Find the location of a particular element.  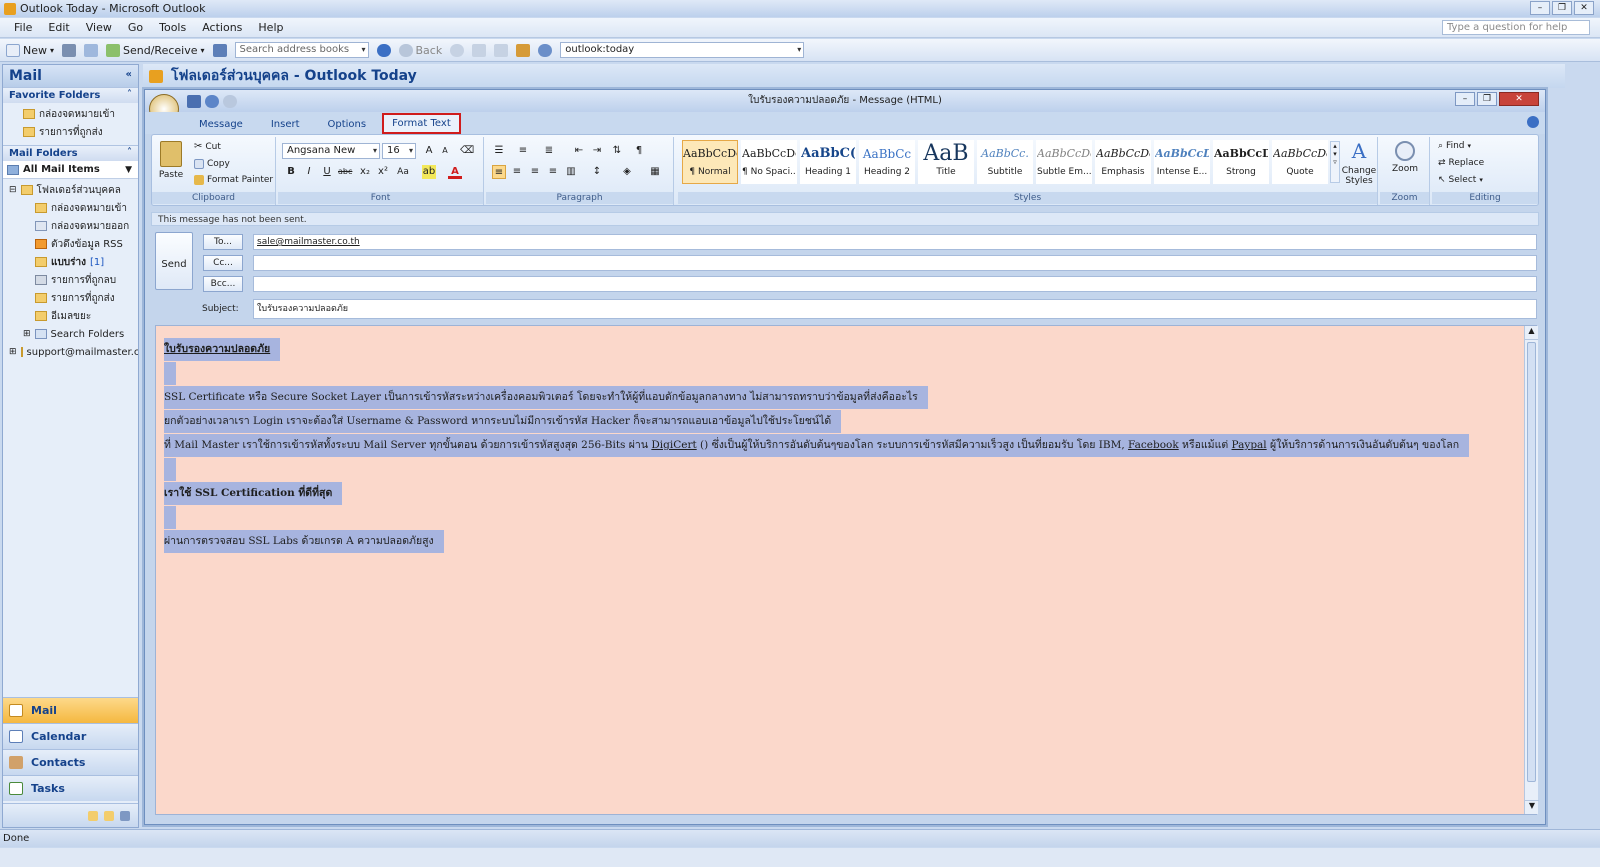

align-center-icon: ≡ is located at coordinates (517, 172).